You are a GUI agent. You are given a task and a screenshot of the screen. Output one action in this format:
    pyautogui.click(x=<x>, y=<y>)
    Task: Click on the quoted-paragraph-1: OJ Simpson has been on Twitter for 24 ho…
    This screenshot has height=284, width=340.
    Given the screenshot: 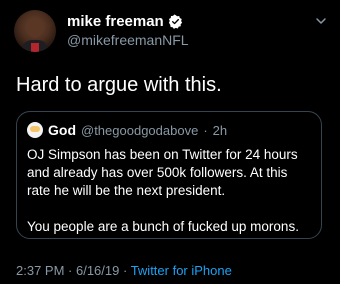 What is the action you would take?
    pyautogui.click(x=162, y=172)
    